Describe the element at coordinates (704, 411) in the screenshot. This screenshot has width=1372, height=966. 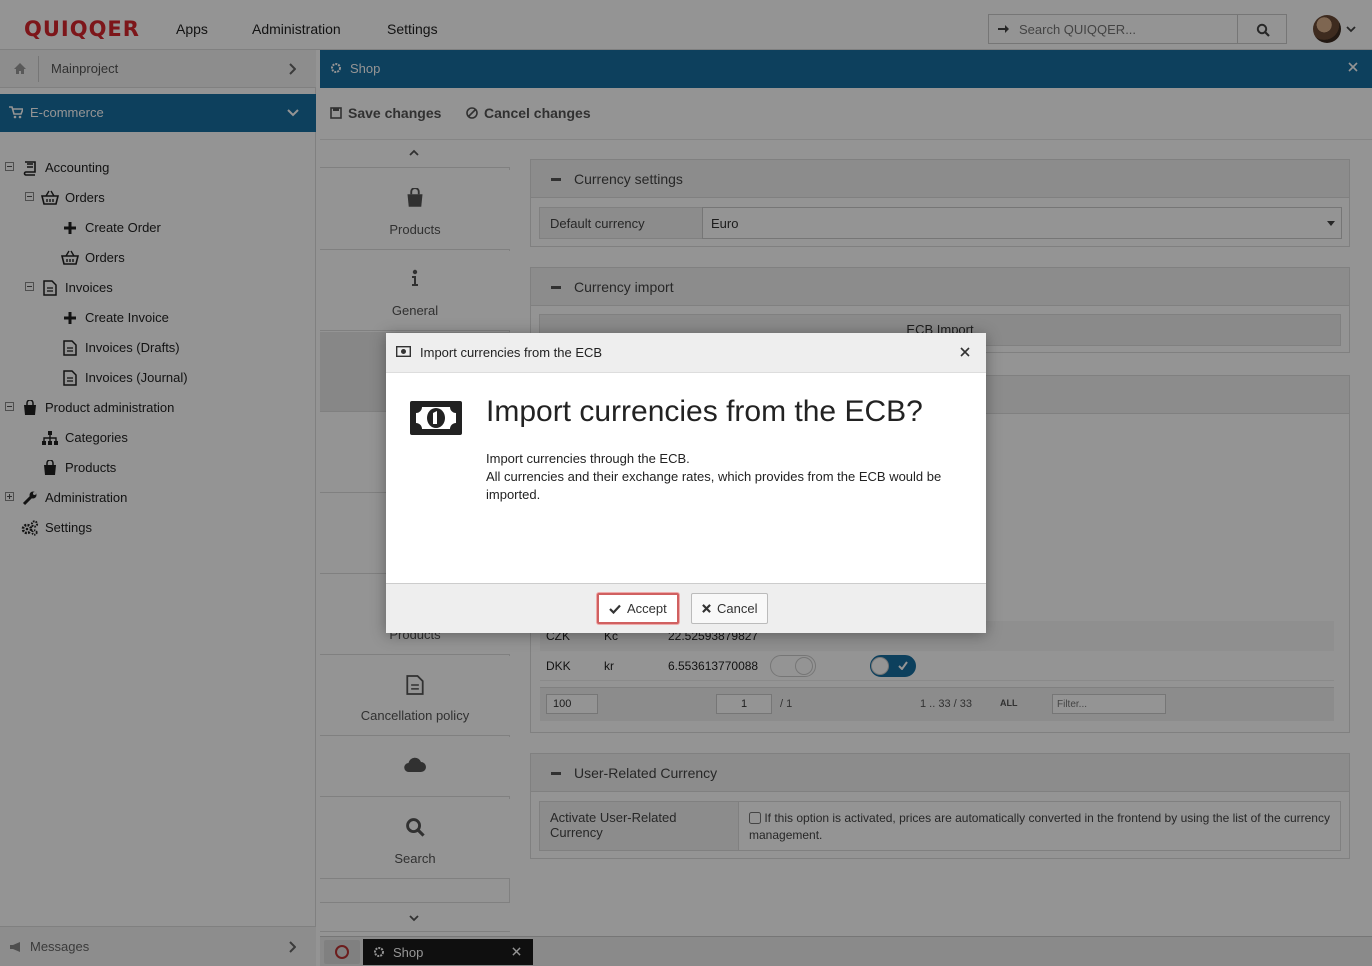
I see `dialog-title: Import currencies from the ECB?` at that location.